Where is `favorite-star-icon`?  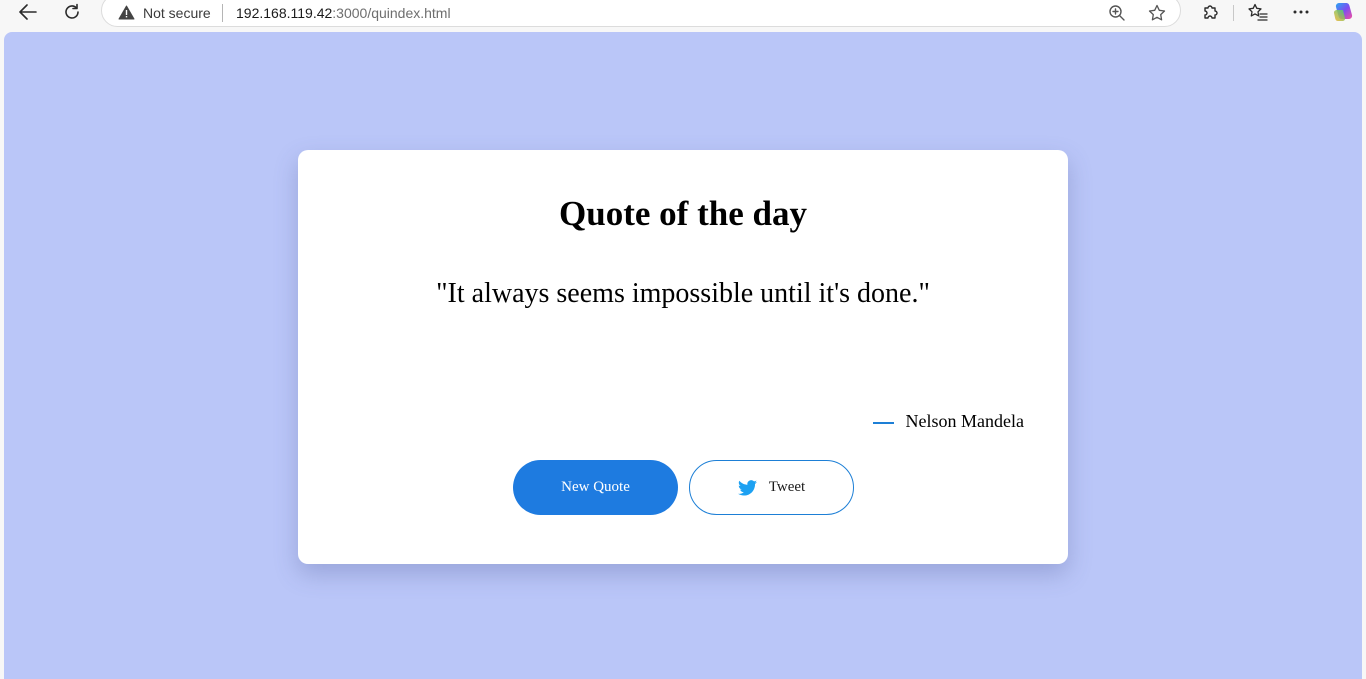 favorite-star-icon is located at coordinates (1157, 13).